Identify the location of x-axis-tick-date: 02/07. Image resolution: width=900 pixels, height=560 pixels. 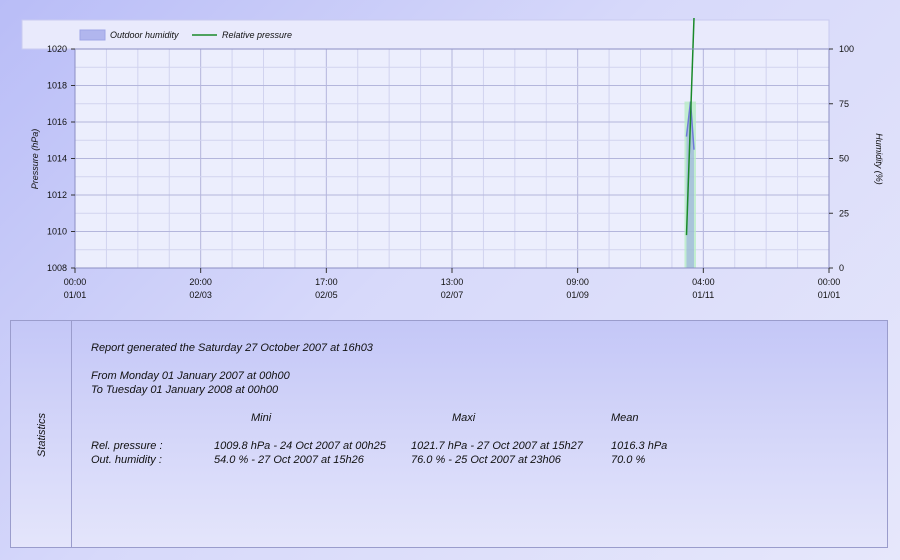
(452, 295).